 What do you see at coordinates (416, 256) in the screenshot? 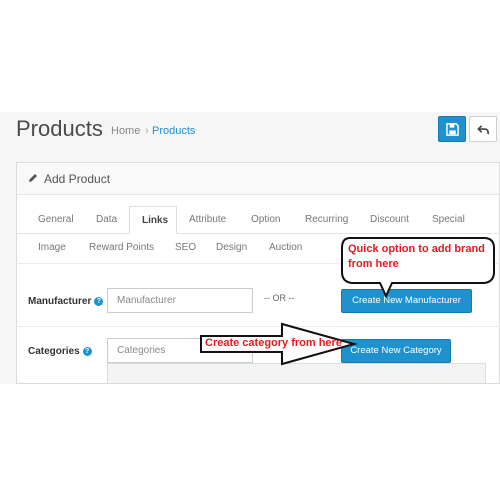
I see `bubble-annotation-text: Quick option to add brand from here` at bounding box center [416, 256].